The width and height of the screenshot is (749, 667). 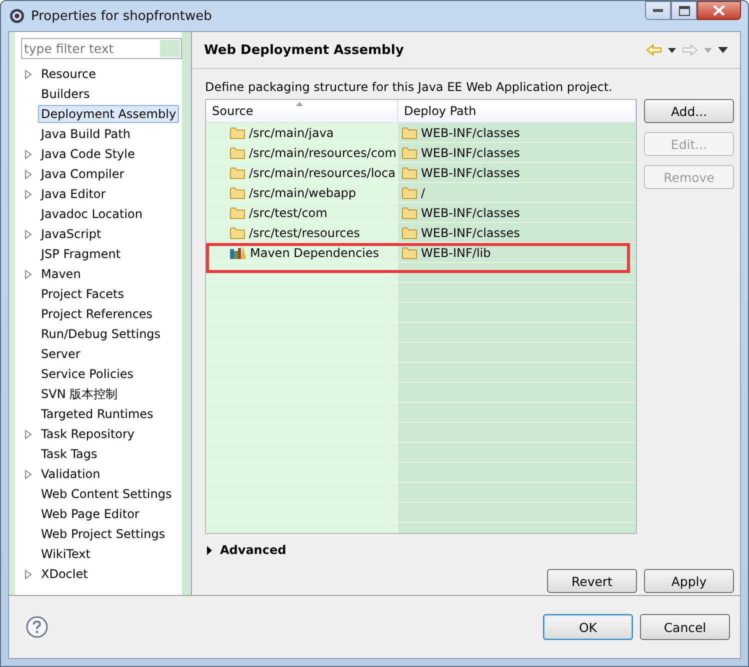 I want to click on tree-item: JavaScript, so click(x=71, y=234).